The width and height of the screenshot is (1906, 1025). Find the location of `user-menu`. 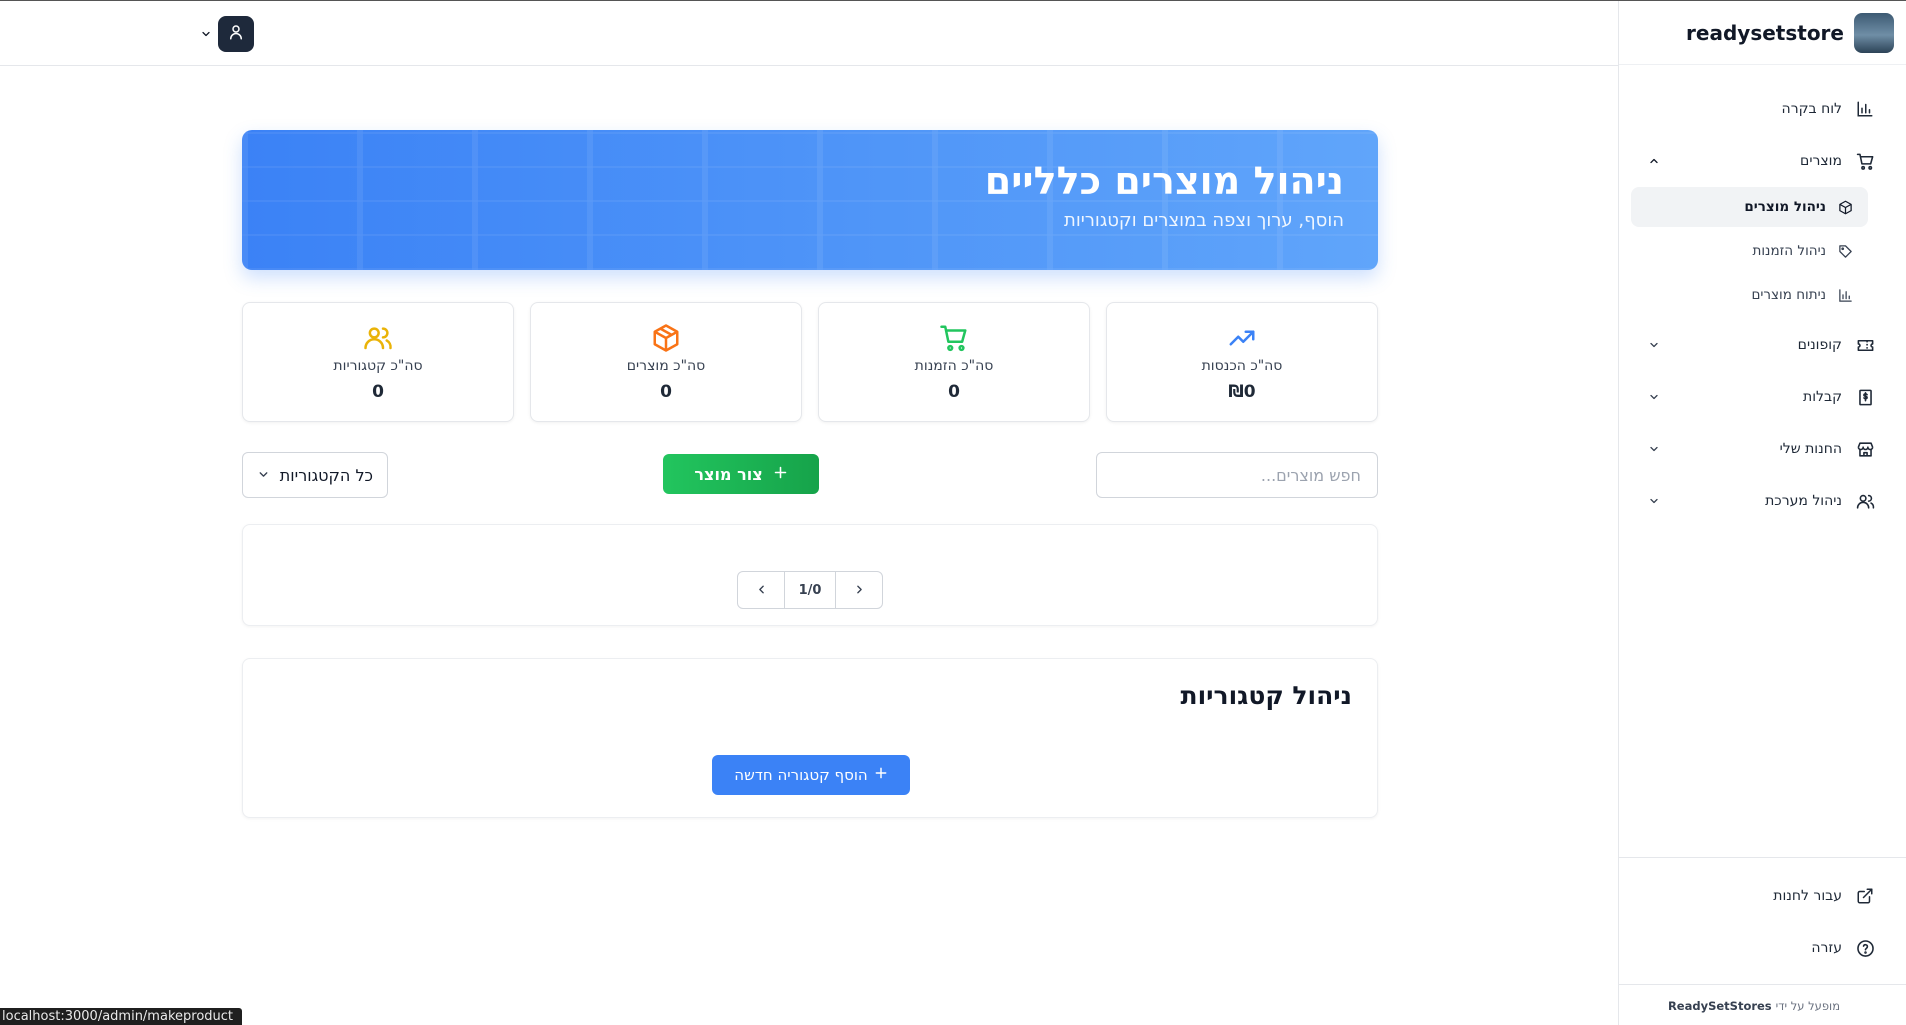

user-menu is located at coordinates (227, 34).